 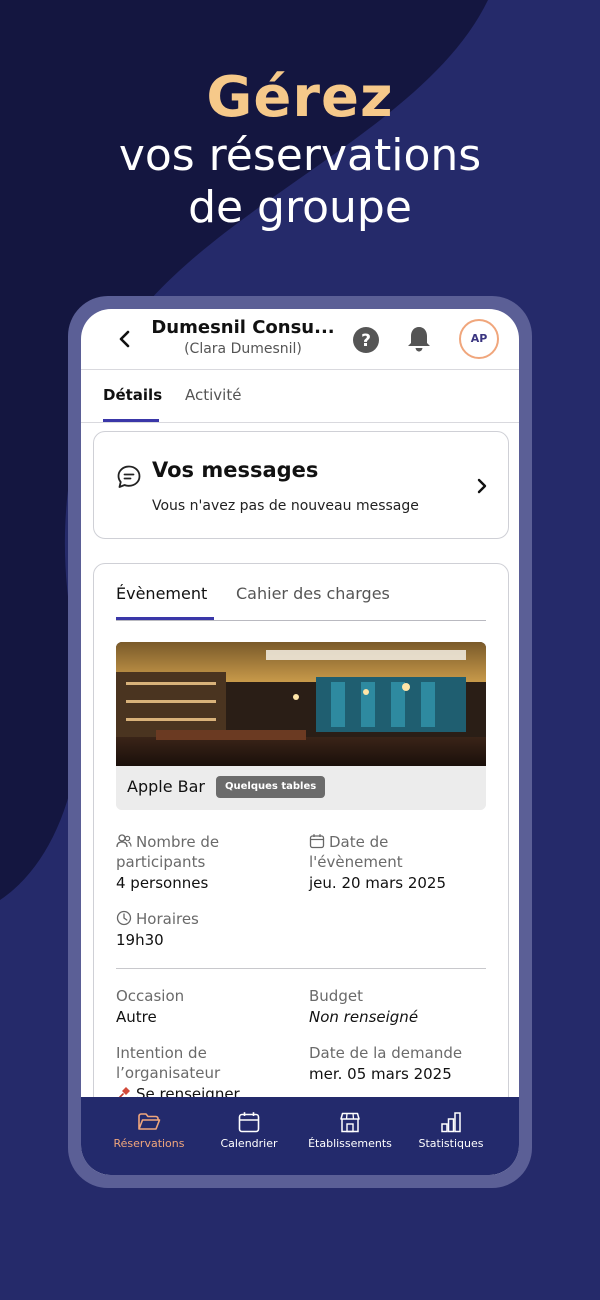 What do you see at coordinates (479, 339) in the screenshot?
I see `avatar: AP` at bounding box center [479, 339].